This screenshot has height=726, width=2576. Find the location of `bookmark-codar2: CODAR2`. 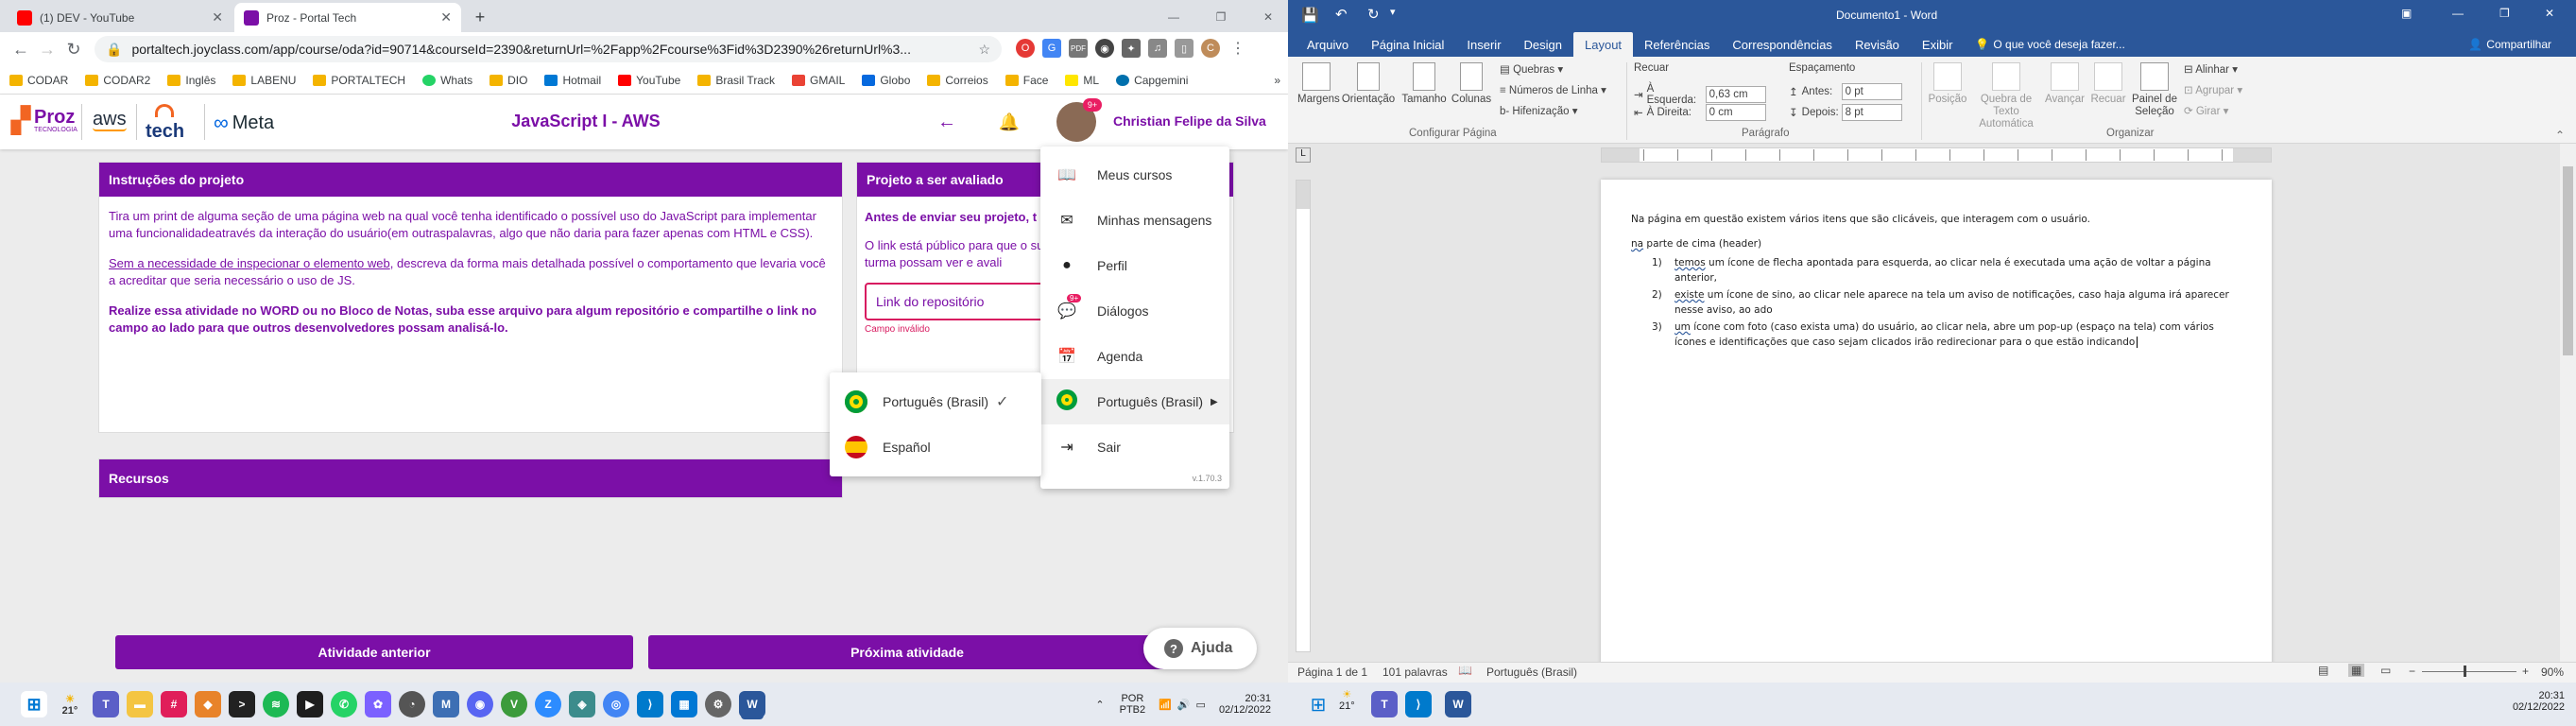

bookmark-codar2: CODAR2 is located at coordinates (117, 80).